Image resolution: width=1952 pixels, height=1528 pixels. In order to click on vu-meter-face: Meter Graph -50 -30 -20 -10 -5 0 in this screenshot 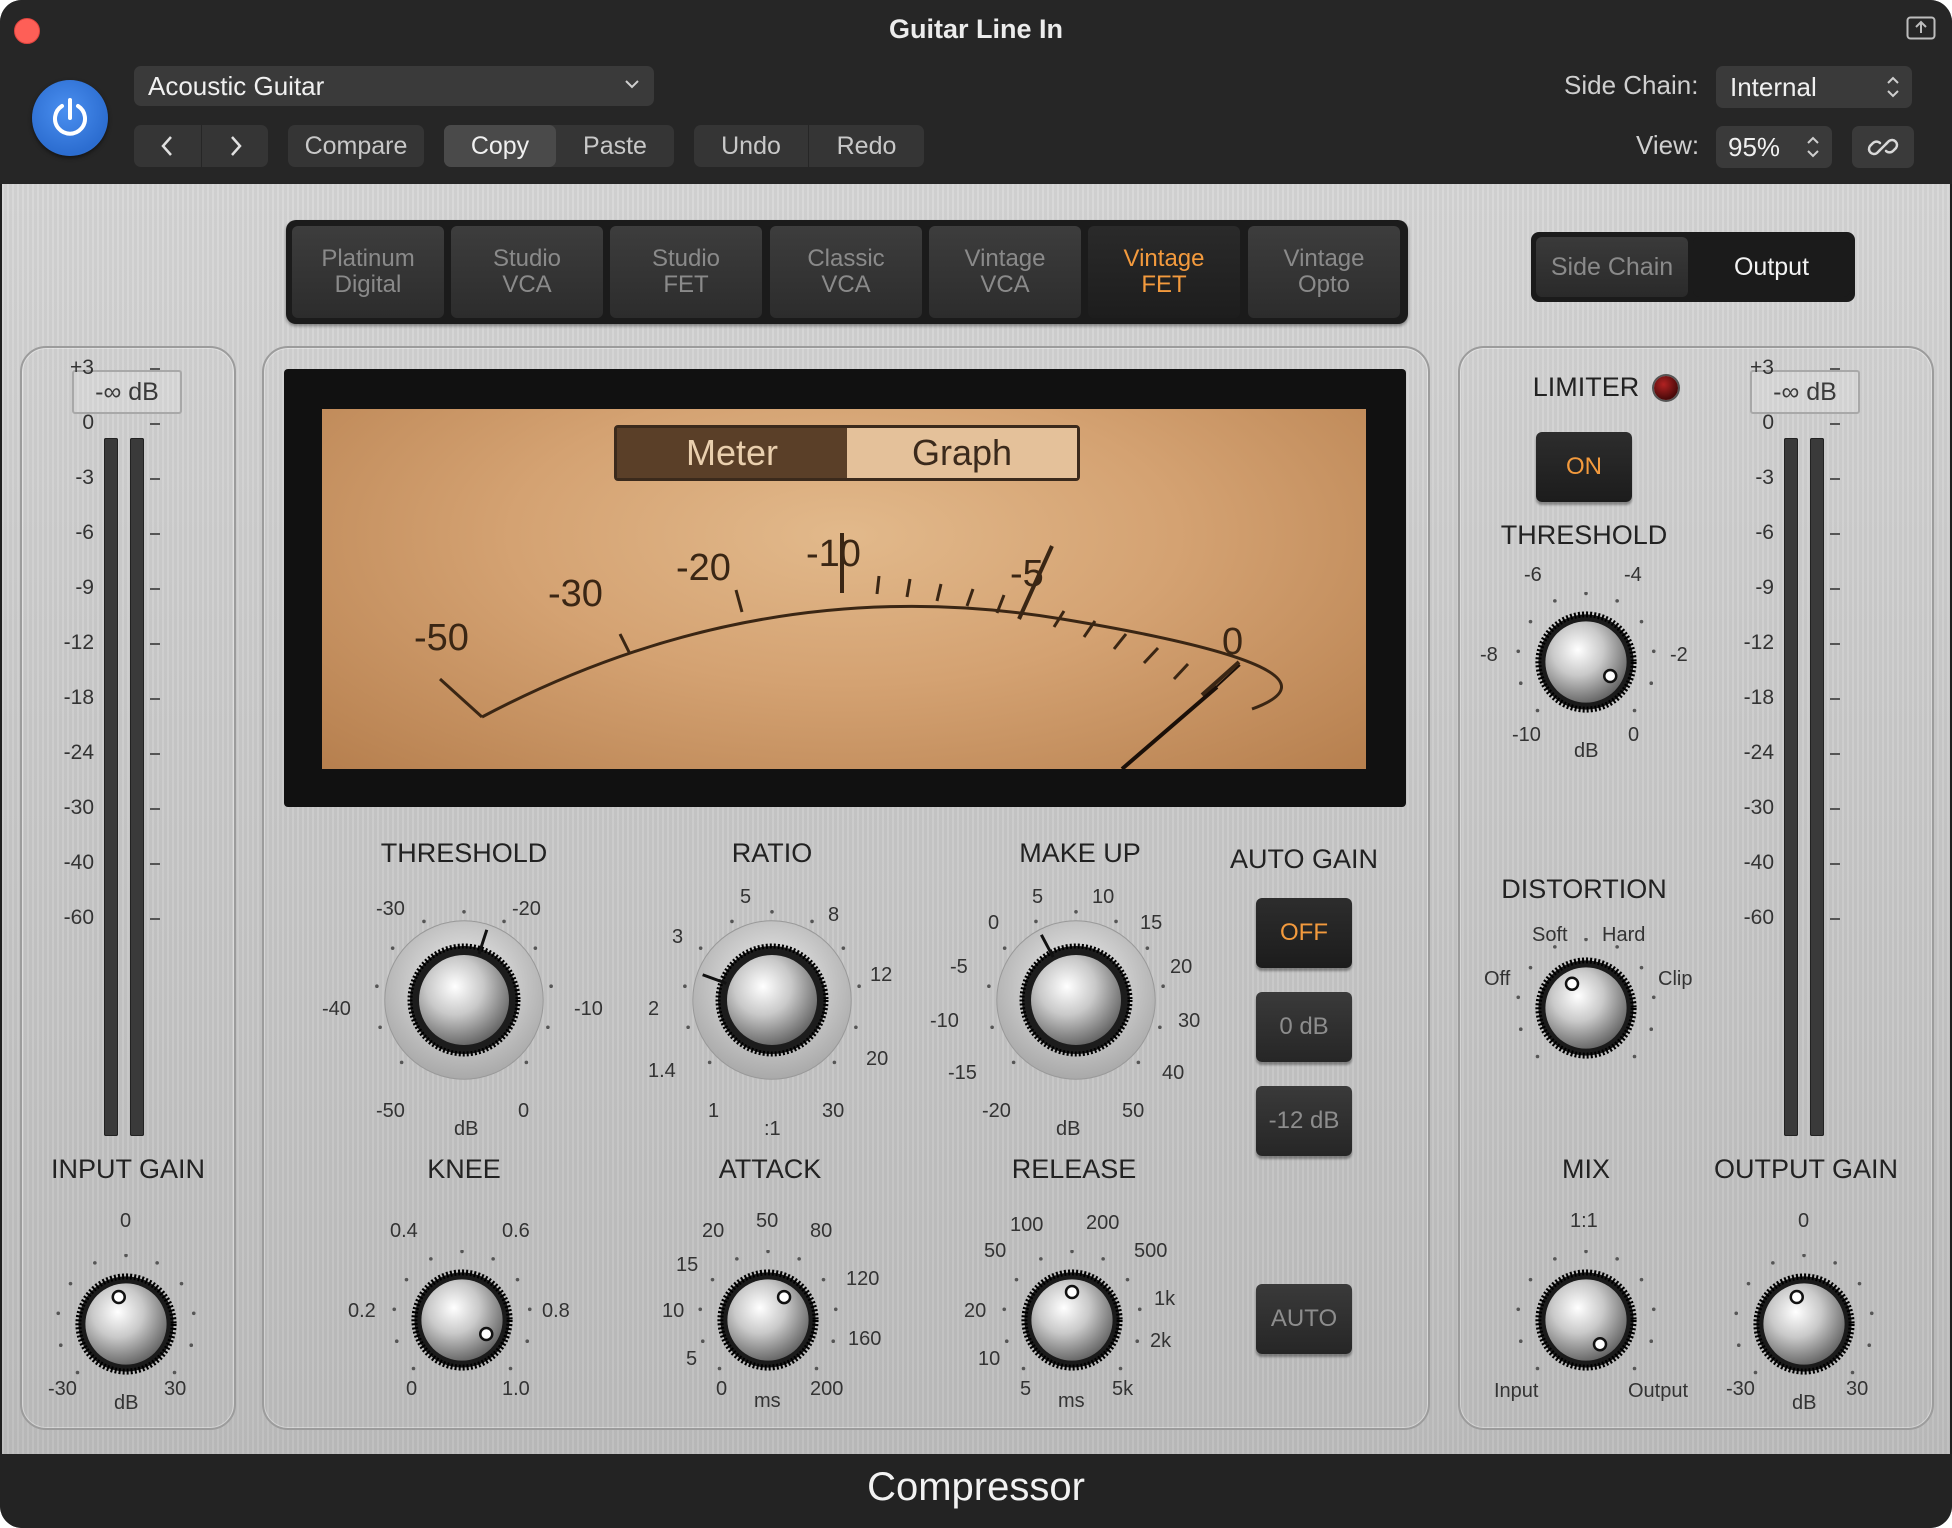, I will do `click(844, 589)`.